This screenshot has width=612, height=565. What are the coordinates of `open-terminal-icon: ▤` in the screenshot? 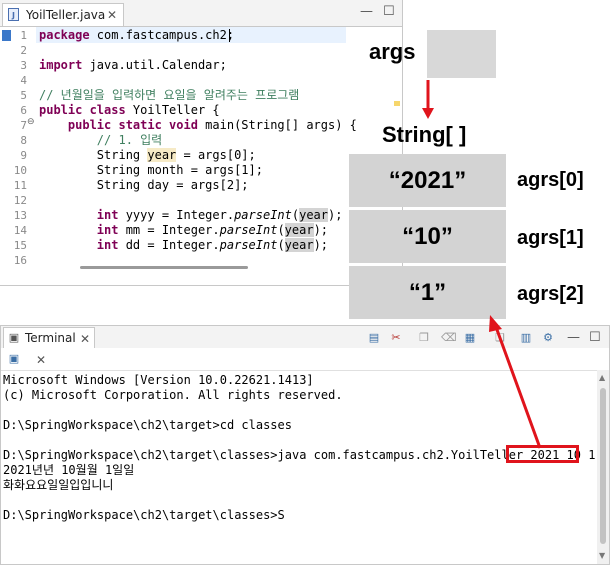 It's located at (374, 338).